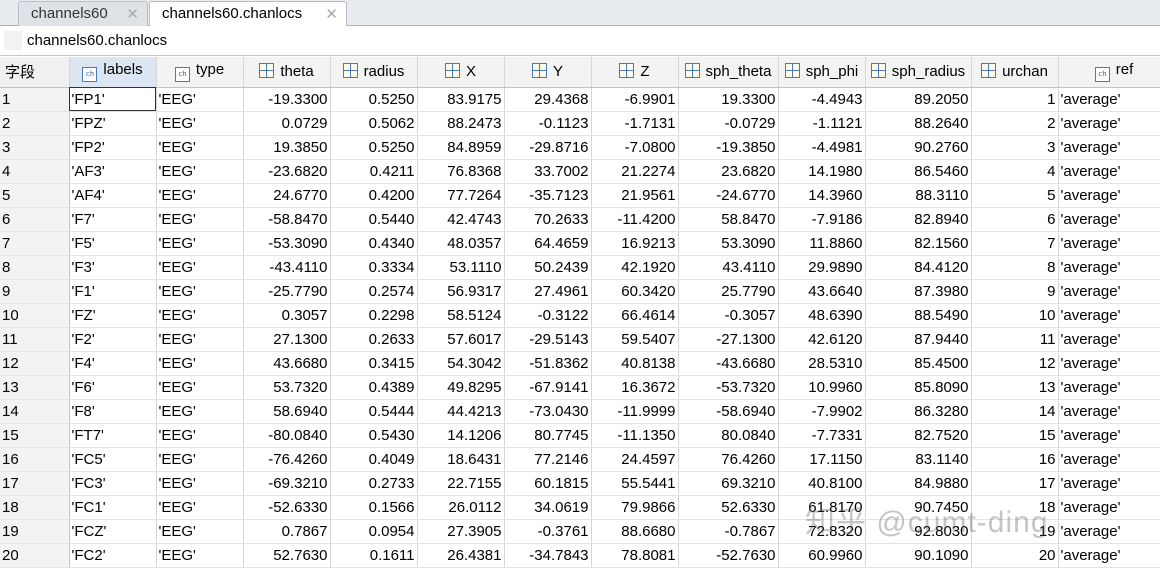 The image size is (1160, 568). What do you see at coordinates (374, 72) in the screenshot?
I see `column-header-3: radius` at bounding box center [374, 72].